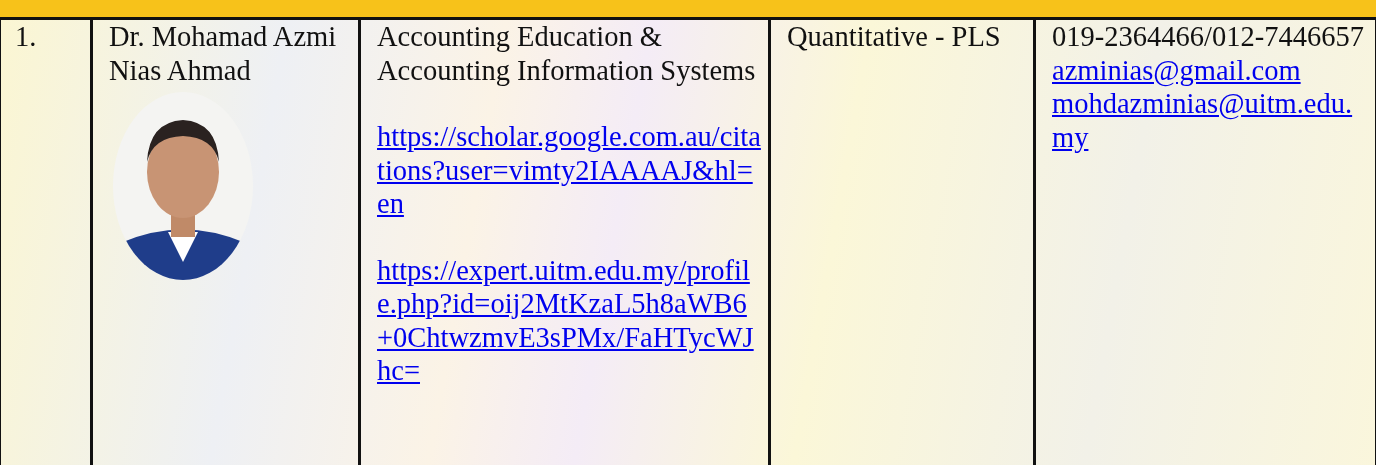 The height and width of the screenshot is (465, 1376). Describe the element at coordinates (569, 320) in the screenshot. I see `profile-link: https://expert.uitm.edu.my/profile.php?id=oij2MtKzaL5h8aWB6+0ChtwzmvE3sPMx/FaHTycWJhc=` at that location.